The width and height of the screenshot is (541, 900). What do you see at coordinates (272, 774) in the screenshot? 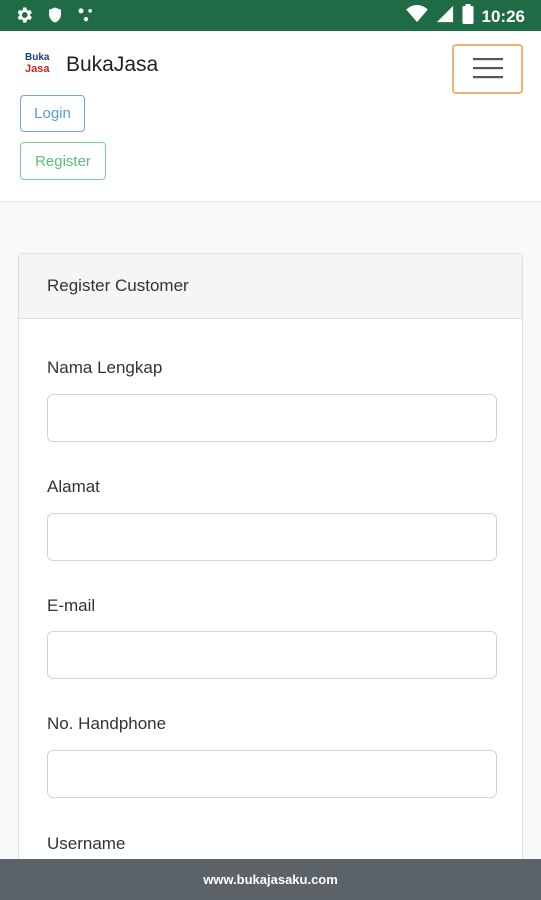
I see `phone-input` at bounding box center [272, 774].